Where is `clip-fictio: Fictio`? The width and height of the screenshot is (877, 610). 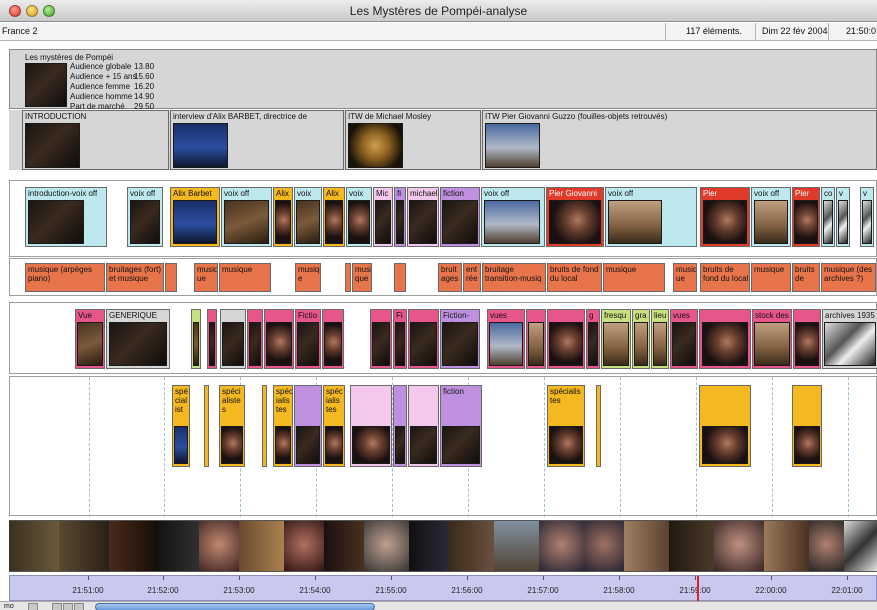 clip-fictio: Fictio is located at coordinates (308, 339).